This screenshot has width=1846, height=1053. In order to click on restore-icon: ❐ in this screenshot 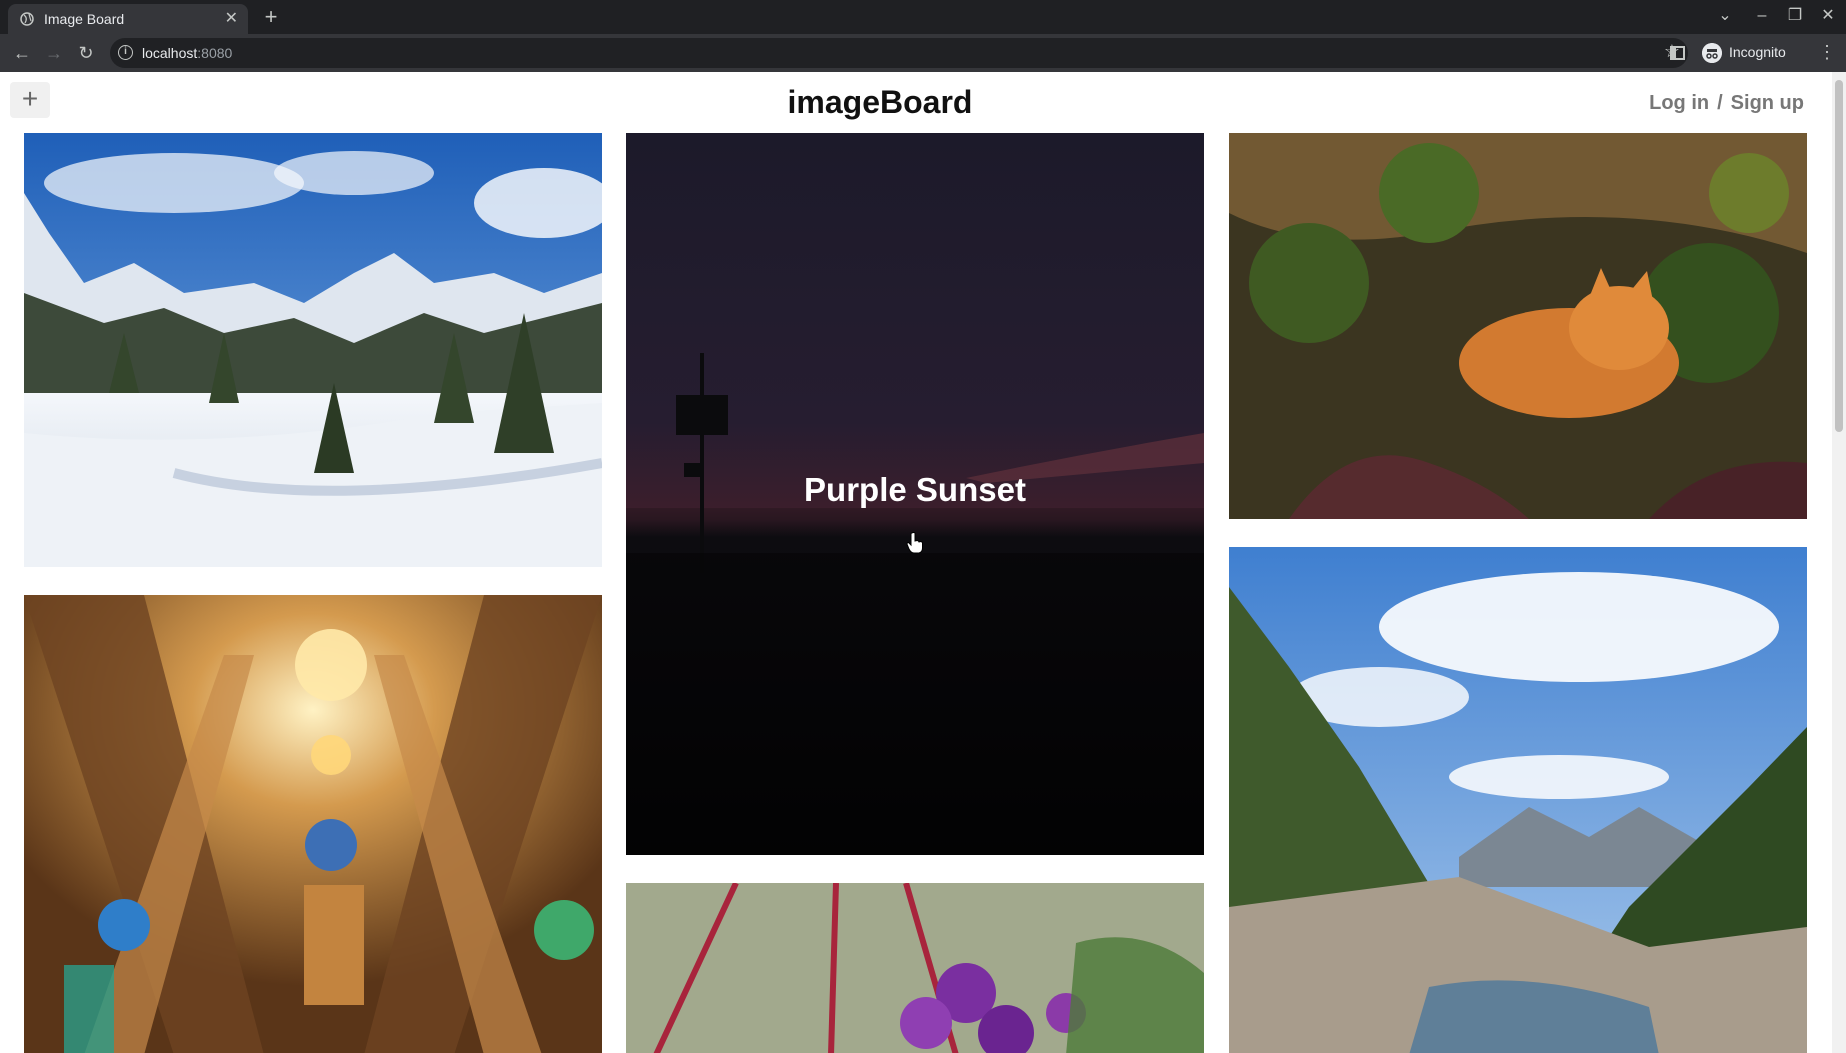, I will do `click(1795, 16)`.